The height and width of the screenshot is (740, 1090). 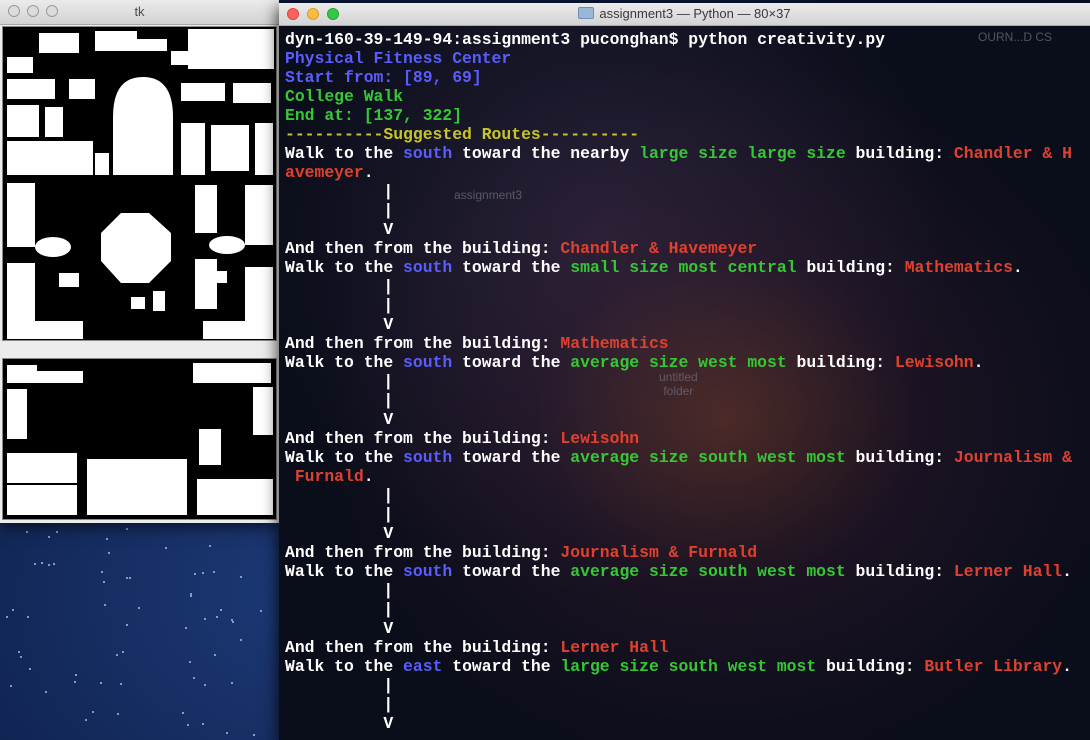 What do you see at coordinates (687, 134) in the screenshot?
I see `terminal-line: ----------Suggested Routes----------` at bounding box center [687, 134].